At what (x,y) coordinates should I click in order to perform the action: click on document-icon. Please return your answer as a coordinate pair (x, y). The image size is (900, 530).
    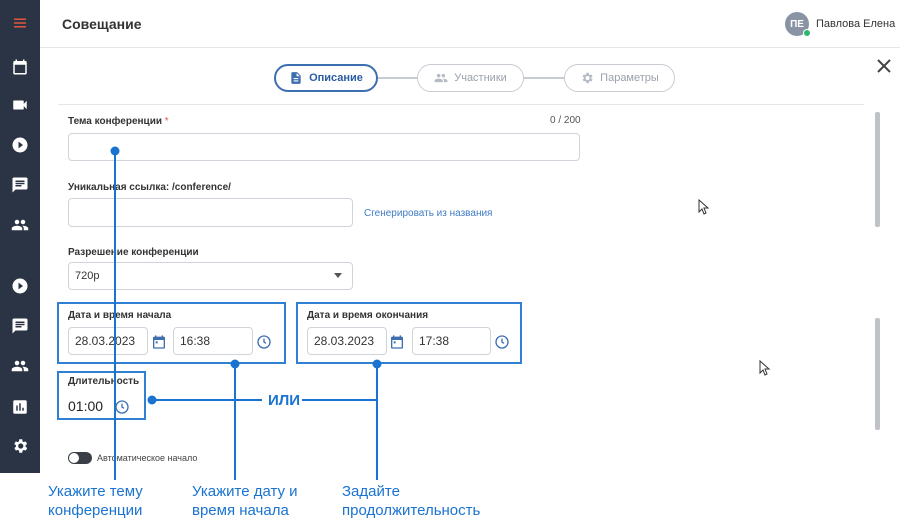
    Looking at the image, I should click on (296, 78).